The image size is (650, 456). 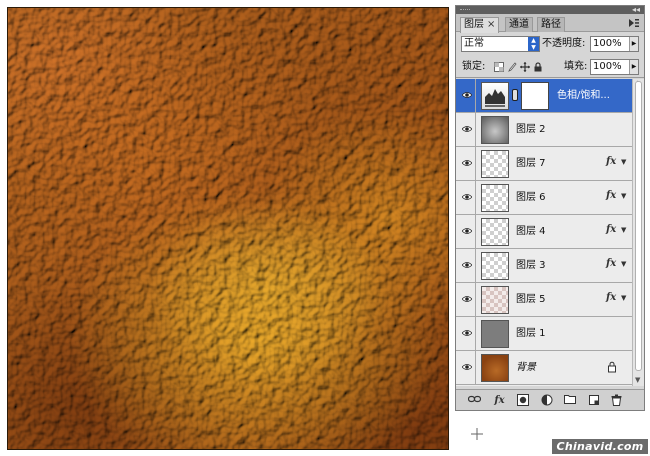 I want to click on scroll-down-icon: ▼, so click(x=637, y=380).